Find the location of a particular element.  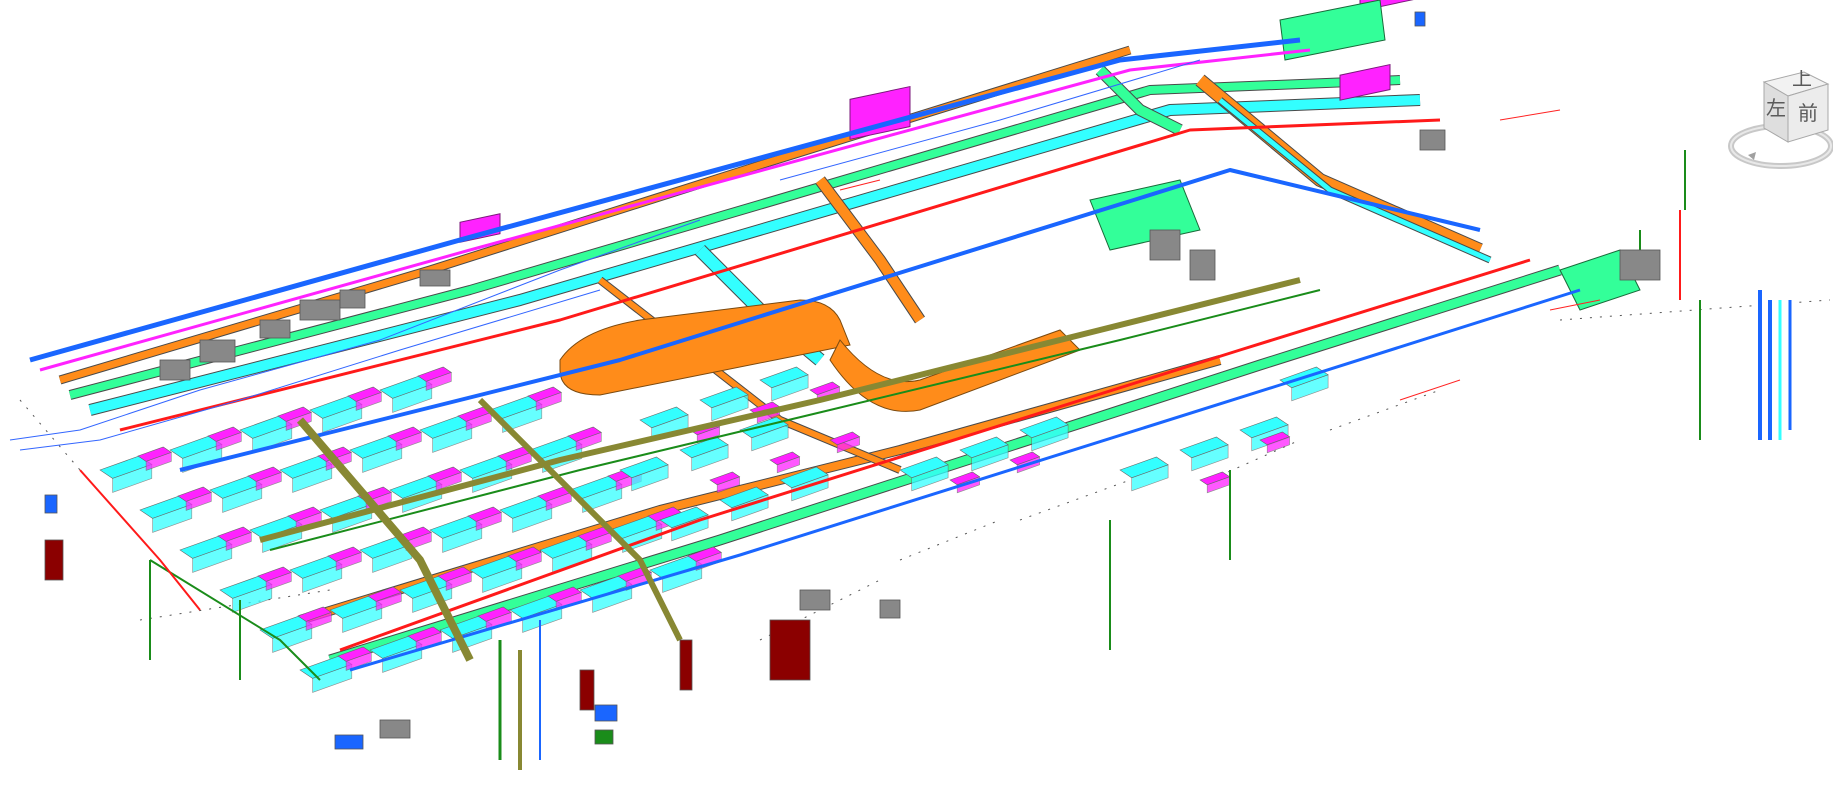

view-cube-icon: 上 左 前 is located at coordinates (1796, 106).